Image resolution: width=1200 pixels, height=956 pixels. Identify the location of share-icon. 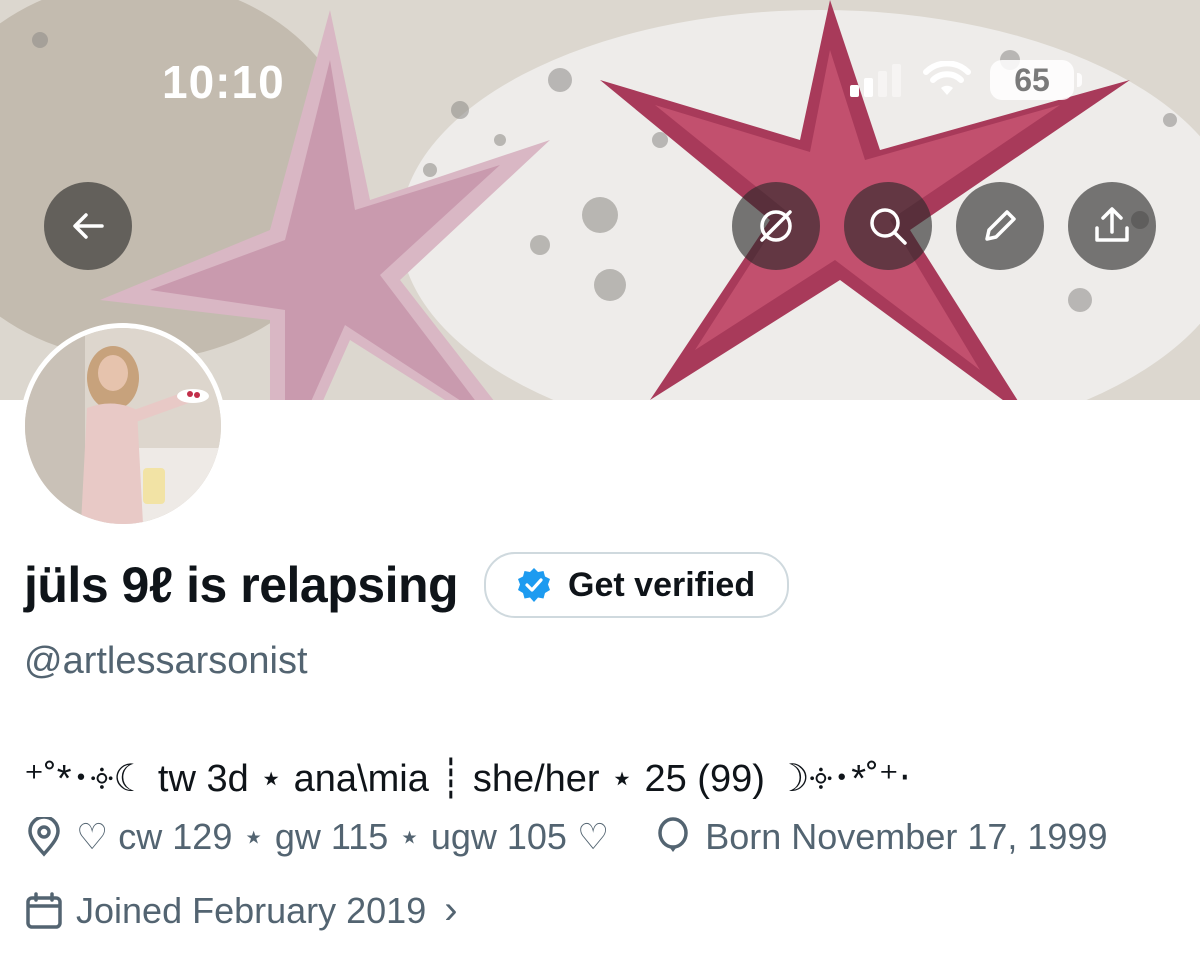
(1112, 224).